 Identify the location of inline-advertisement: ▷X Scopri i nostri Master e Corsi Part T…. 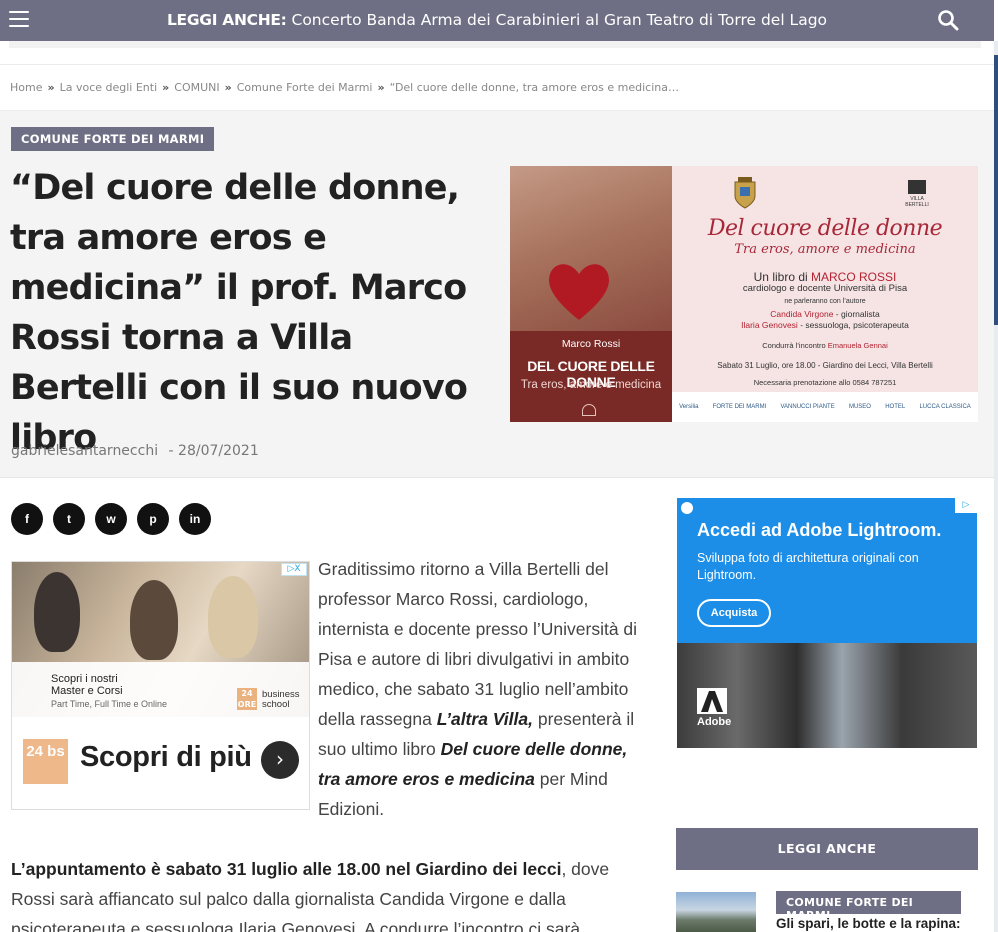
(160, 685).